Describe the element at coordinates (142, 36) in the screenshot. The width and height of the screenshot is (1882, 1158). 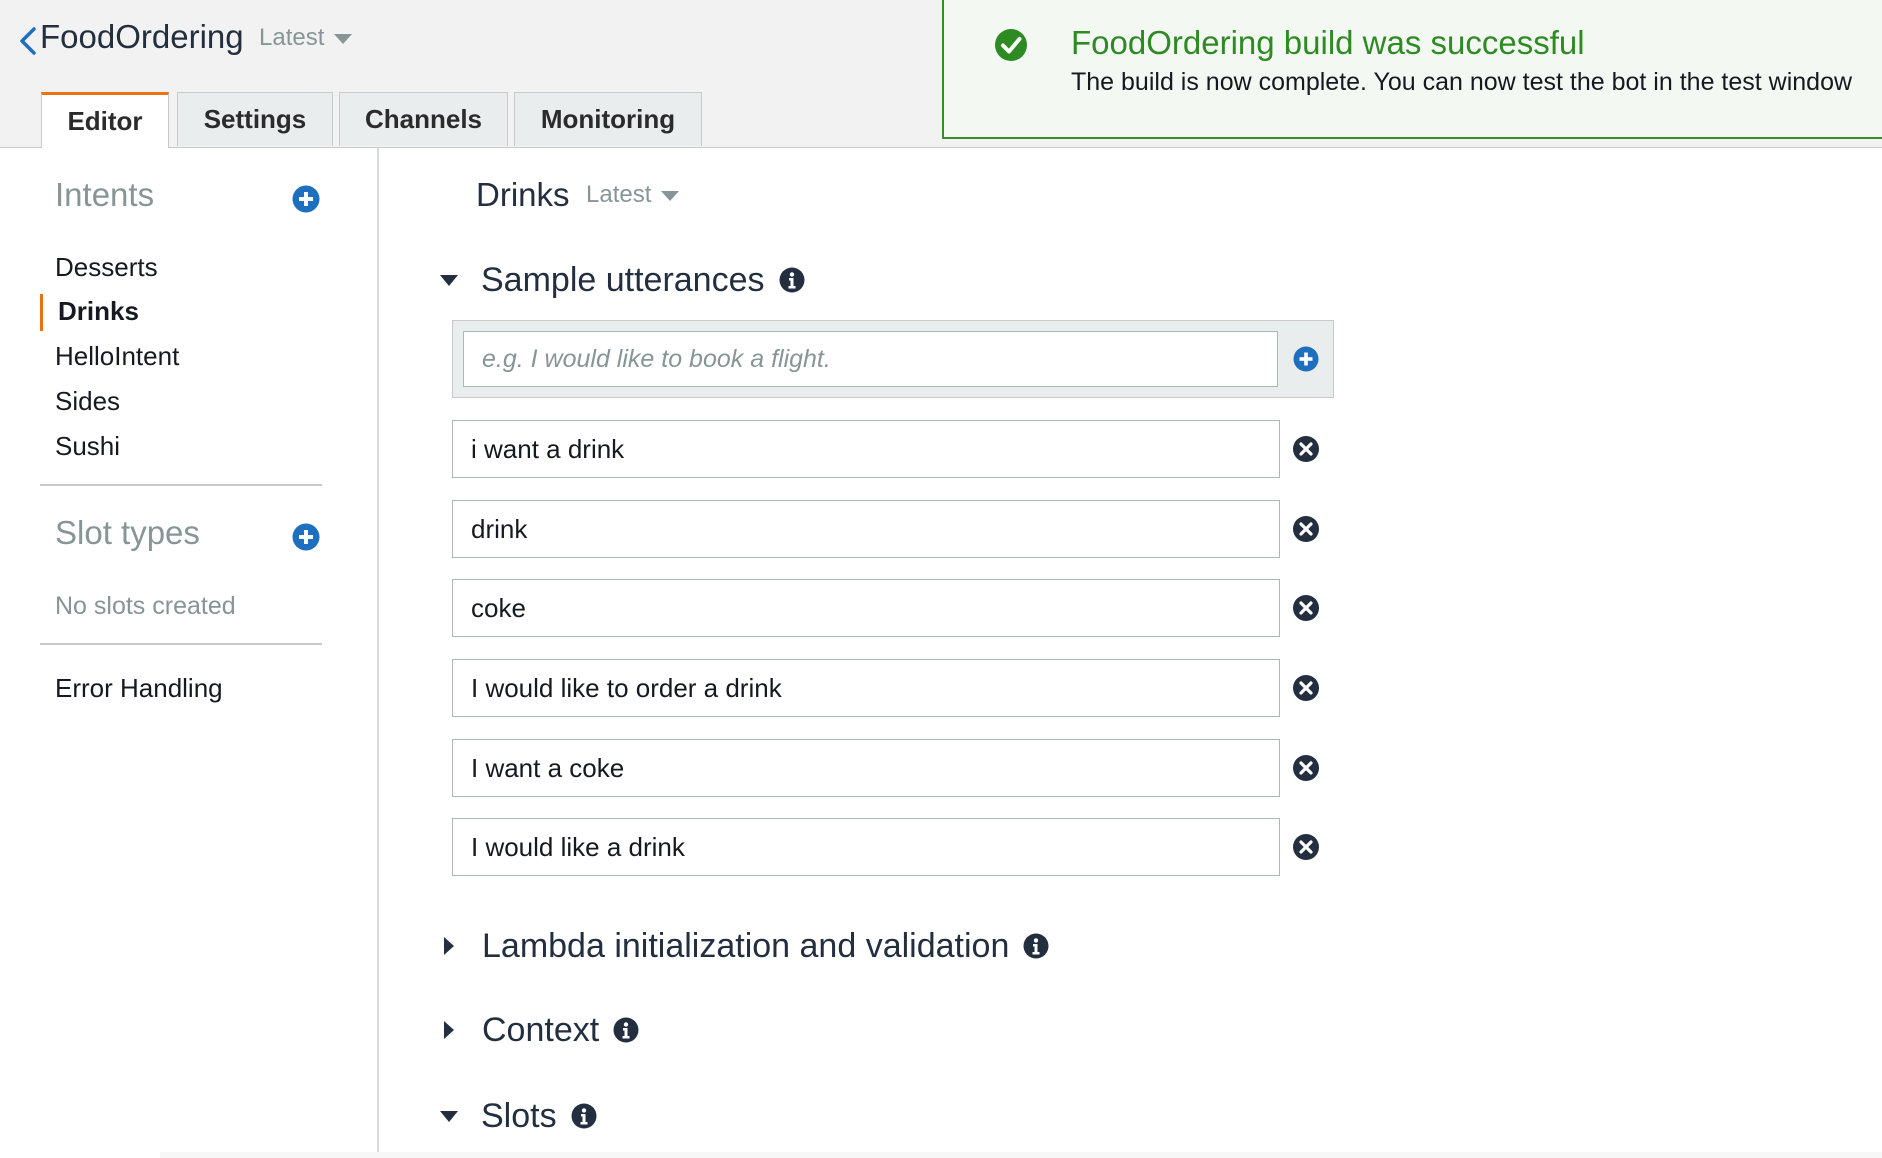
I see `bot-name: FoodOrdering` at that location.